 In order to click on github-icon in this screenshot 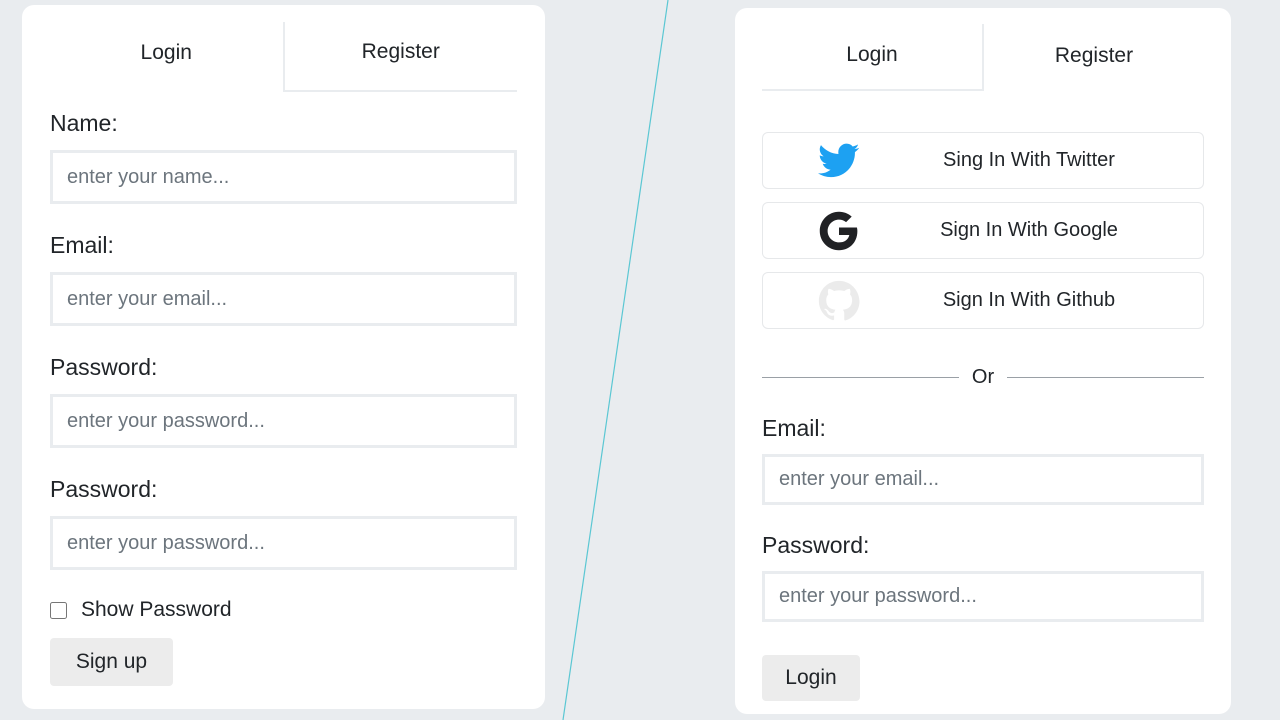, I will do `click(839, 300)`.